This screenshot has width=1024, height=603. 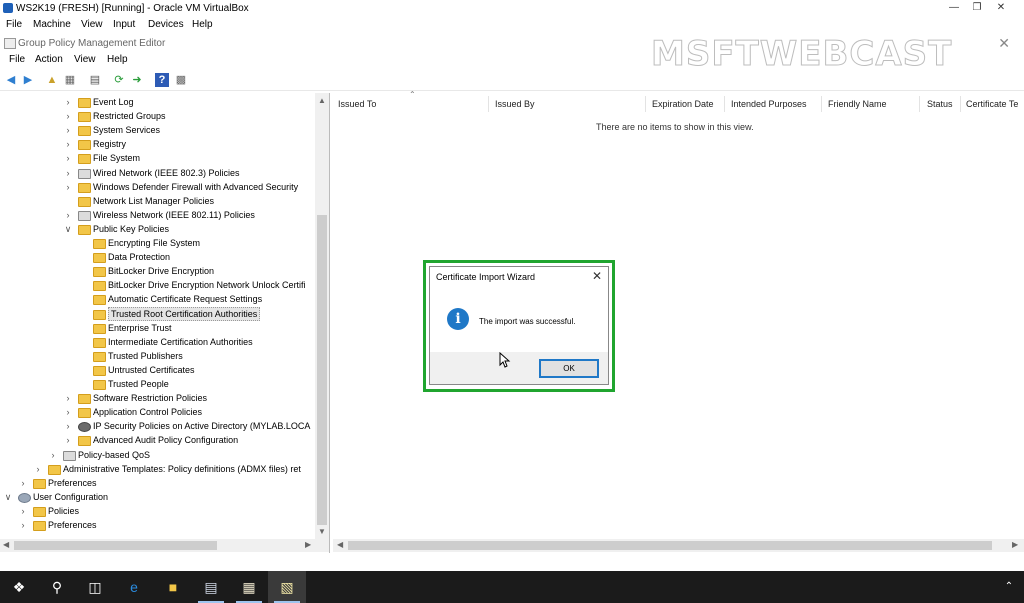 I want to click on tree-item: › Wired Network (IEEE 802.3) Policies, so click(x=157, y=173).